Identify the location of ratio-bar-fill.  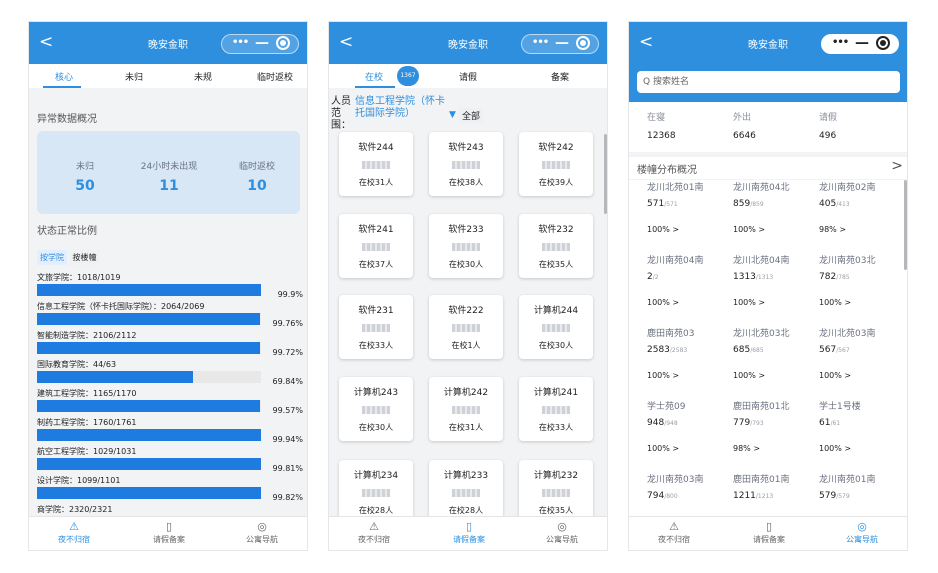
(115, 377).